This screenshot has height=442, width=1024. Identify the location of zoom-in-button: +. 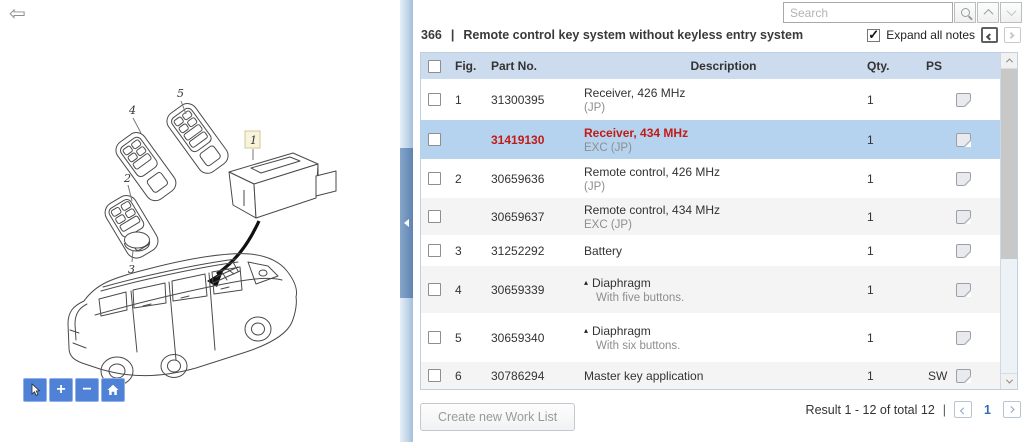
(61, 390).